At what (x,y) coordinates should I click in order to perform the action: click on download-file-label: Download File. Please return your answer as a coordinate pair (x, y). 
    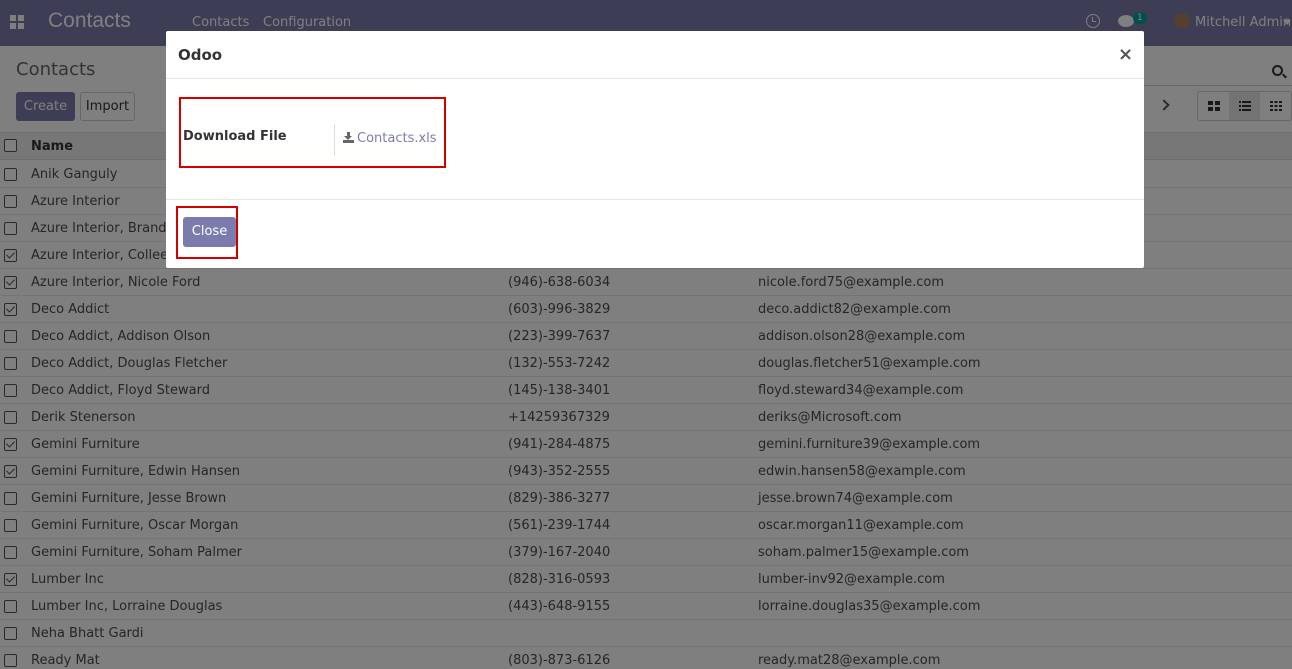
    Looking at the image, I should click on (235, 136).